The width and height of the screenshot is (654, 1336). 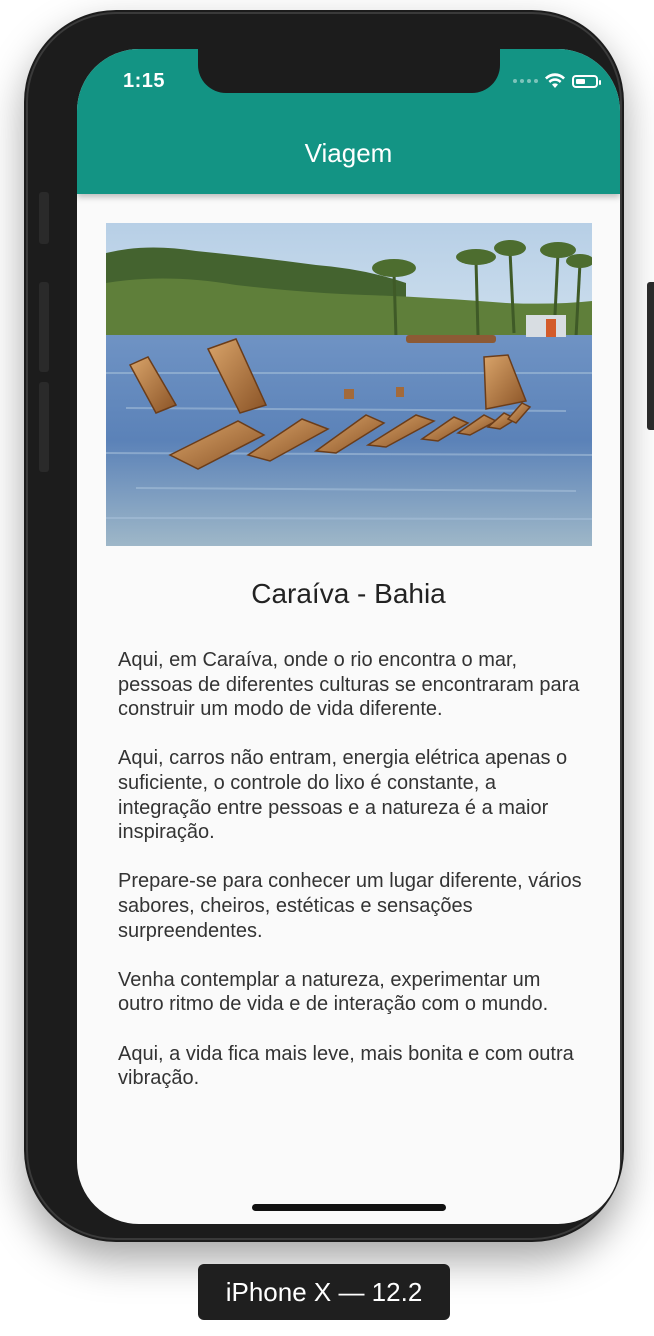 I want to click on status-icons, so click(x=557, y=81).